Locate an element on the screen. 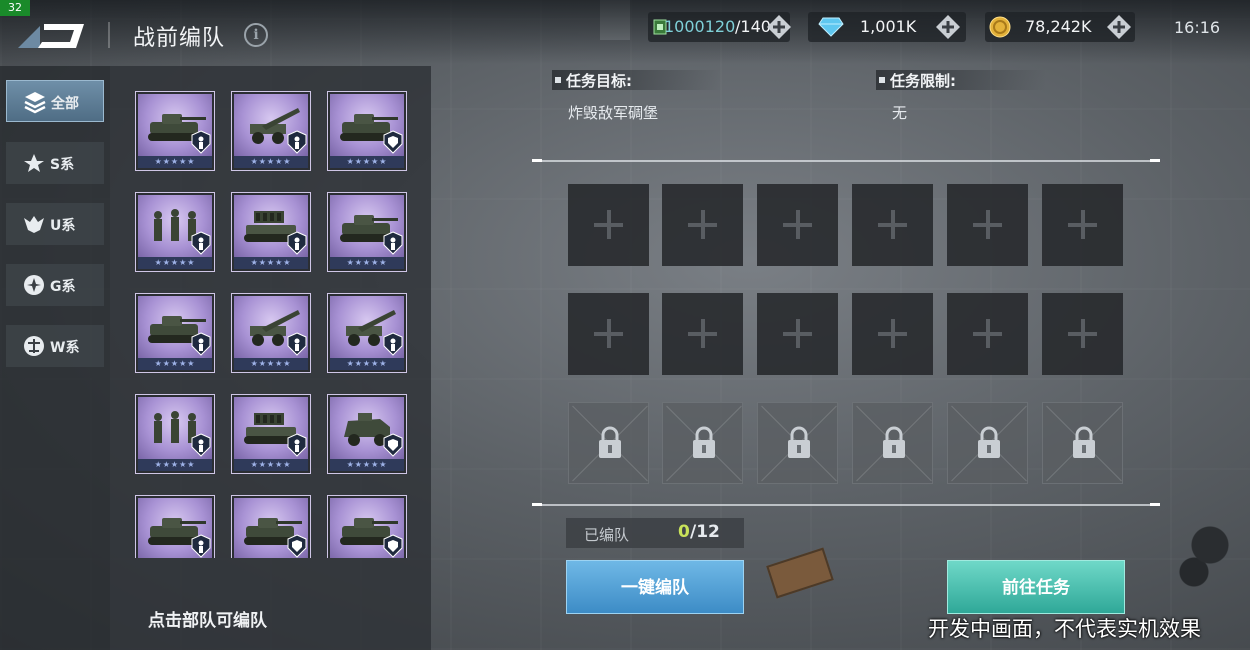 Image resolution: width=1250 pixels, height=650 pixels. go-to-mission-button: 前往任务 is located at coordinates (1036, 587).